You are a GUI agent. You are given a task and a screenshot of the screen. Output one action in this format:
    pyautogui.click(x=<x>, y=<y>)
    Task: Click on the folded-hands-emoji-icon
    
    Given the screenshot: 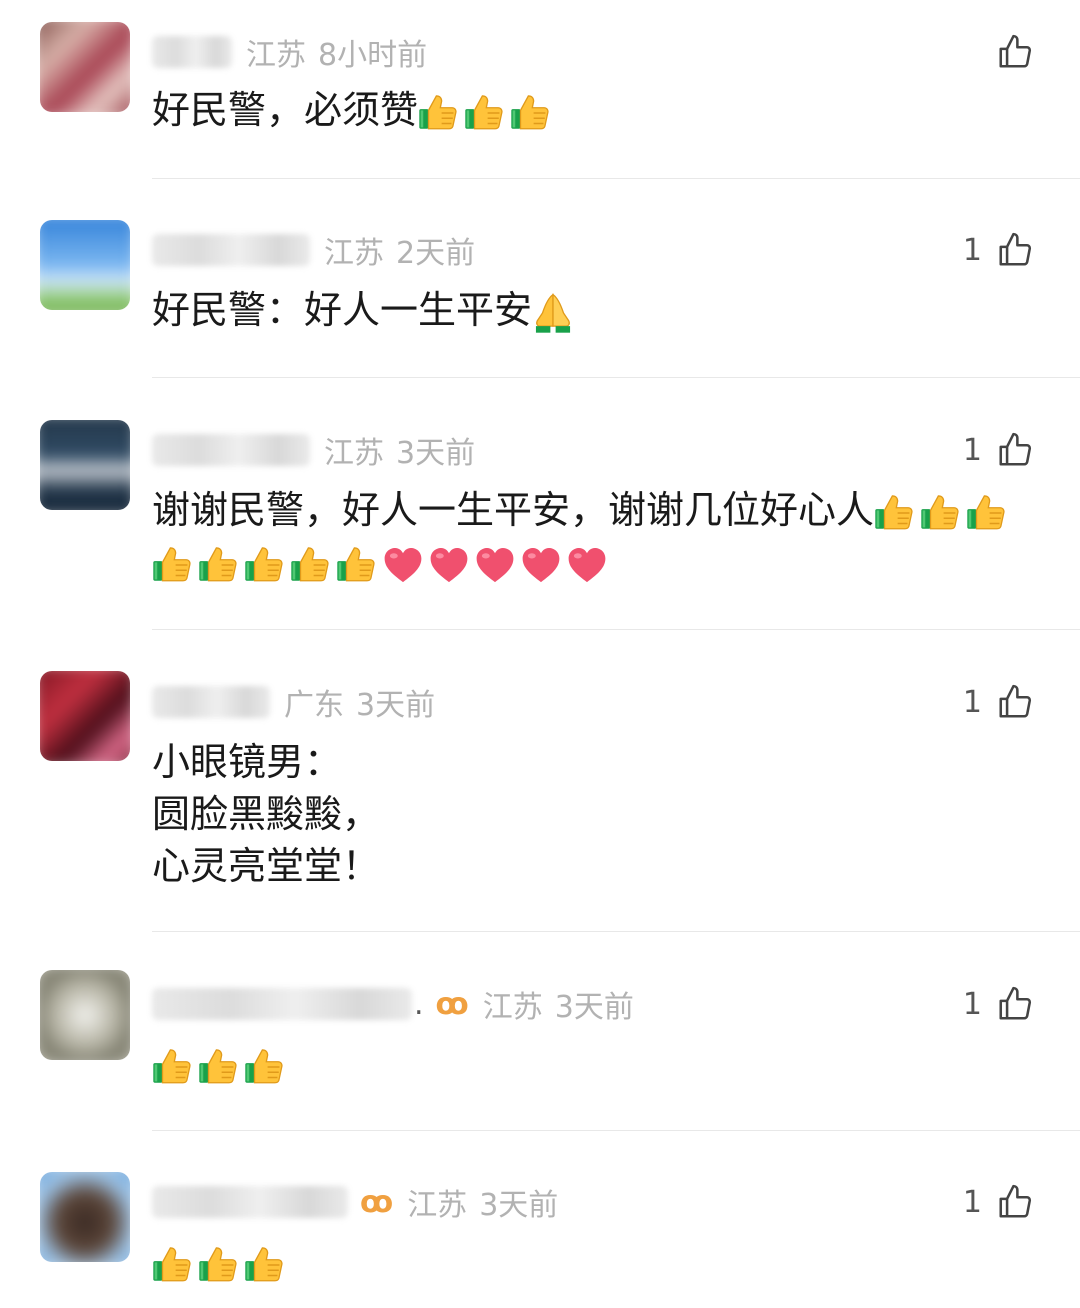 What is the action you would take?
    pyautogui.click(x=553, y=312)
    